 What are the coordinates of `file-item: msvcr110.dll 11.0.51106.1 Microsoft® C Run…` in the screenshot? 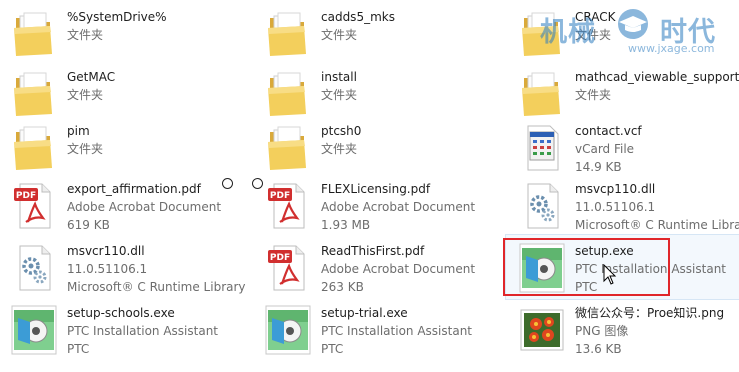 It's located at (129, 270).